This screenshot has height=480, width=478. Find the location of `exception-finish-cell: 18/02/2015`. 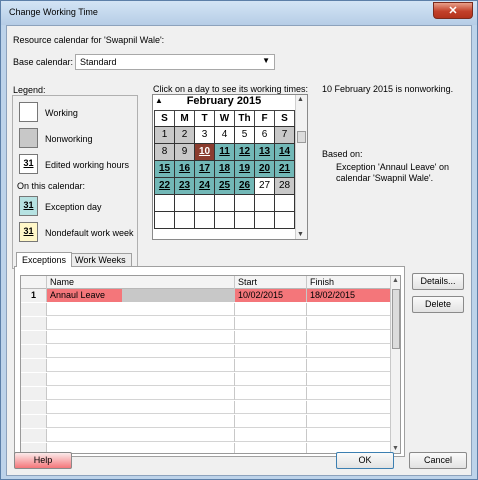

exception-finish-cell: 18/02/2015 is located at coordinates (349, 295).